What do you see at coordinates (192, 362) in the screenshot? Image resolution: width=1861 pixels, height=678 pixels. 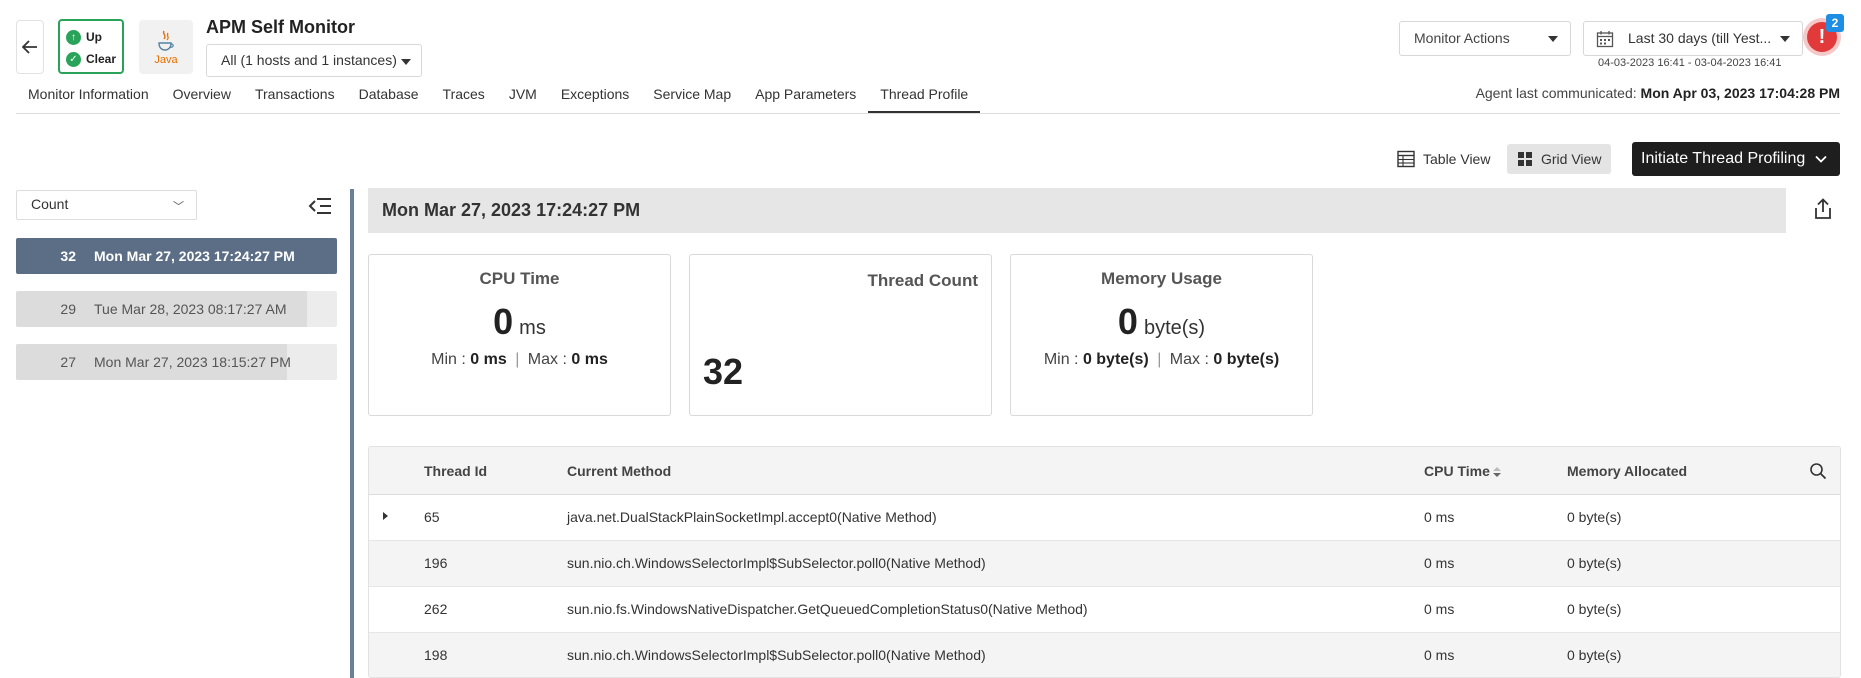 I see `snapshot-datetime: Mon Mar 27, 2023 18:15:27 PM` at bounding box center [192, 362].